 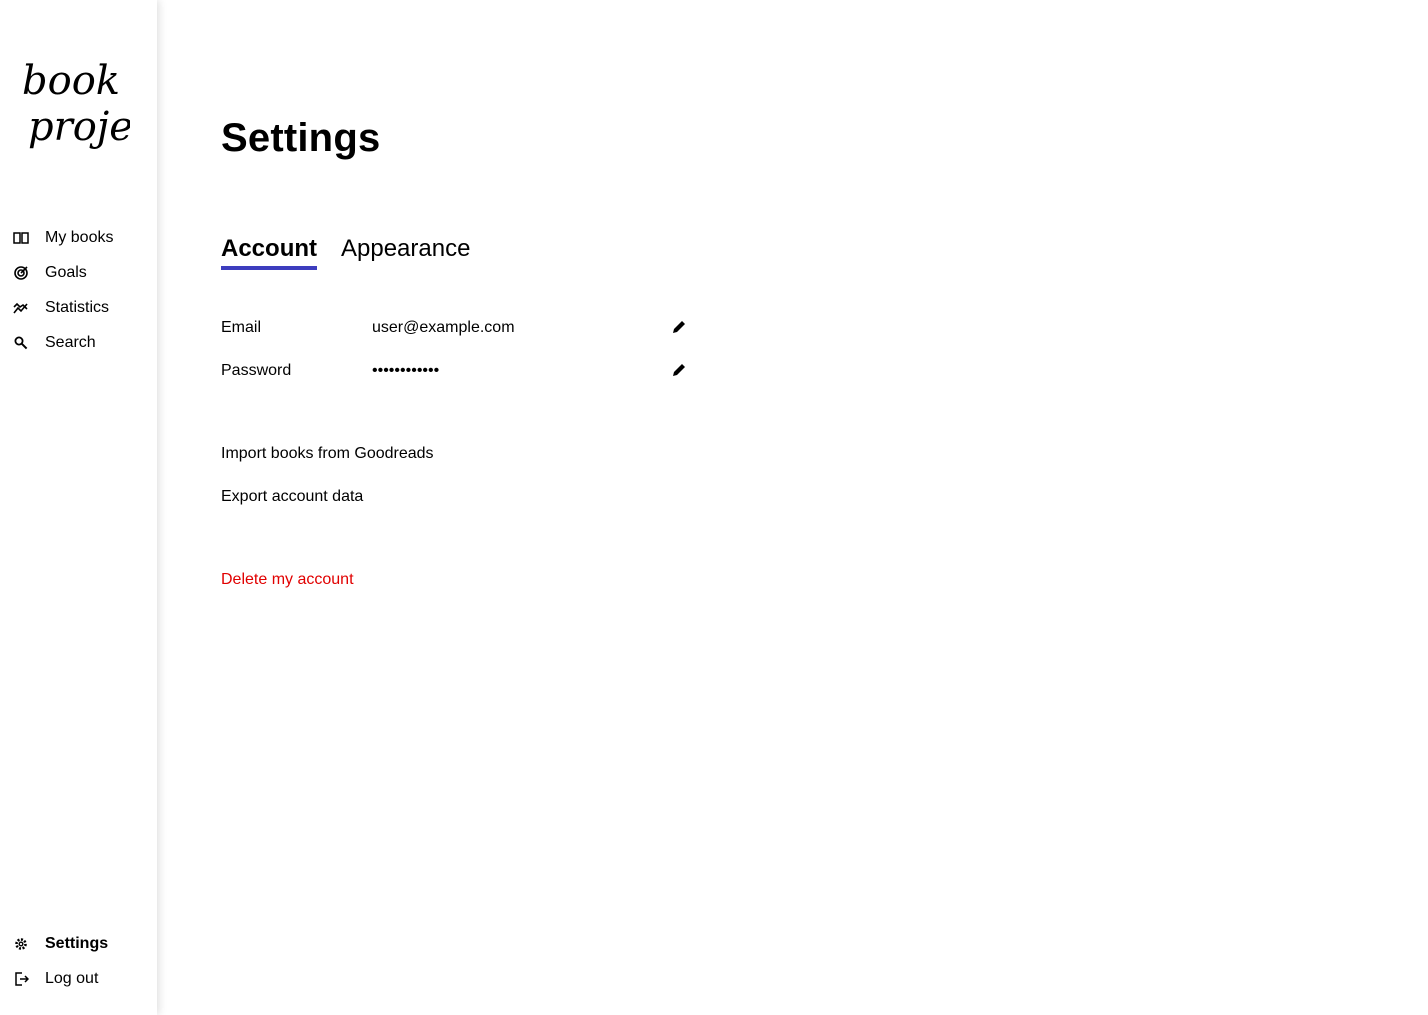 What do you see at coordinates (292, 497) in the screenshot?
I see `export-account-data-link: Export account data` at bounding box center [292, 497].